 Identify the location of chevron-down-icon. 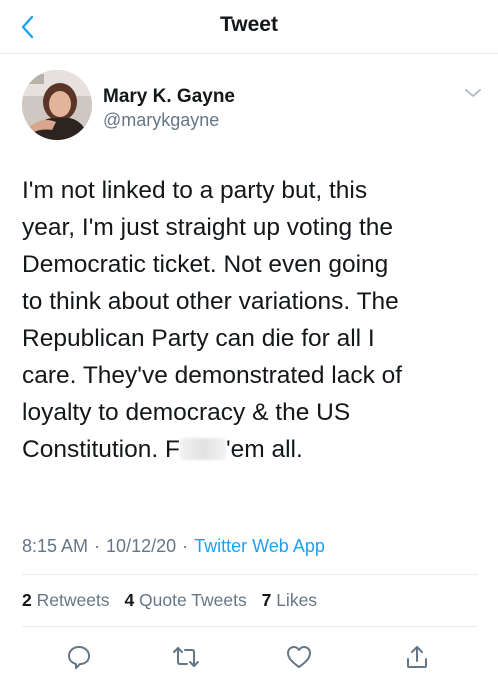
(473, 93).